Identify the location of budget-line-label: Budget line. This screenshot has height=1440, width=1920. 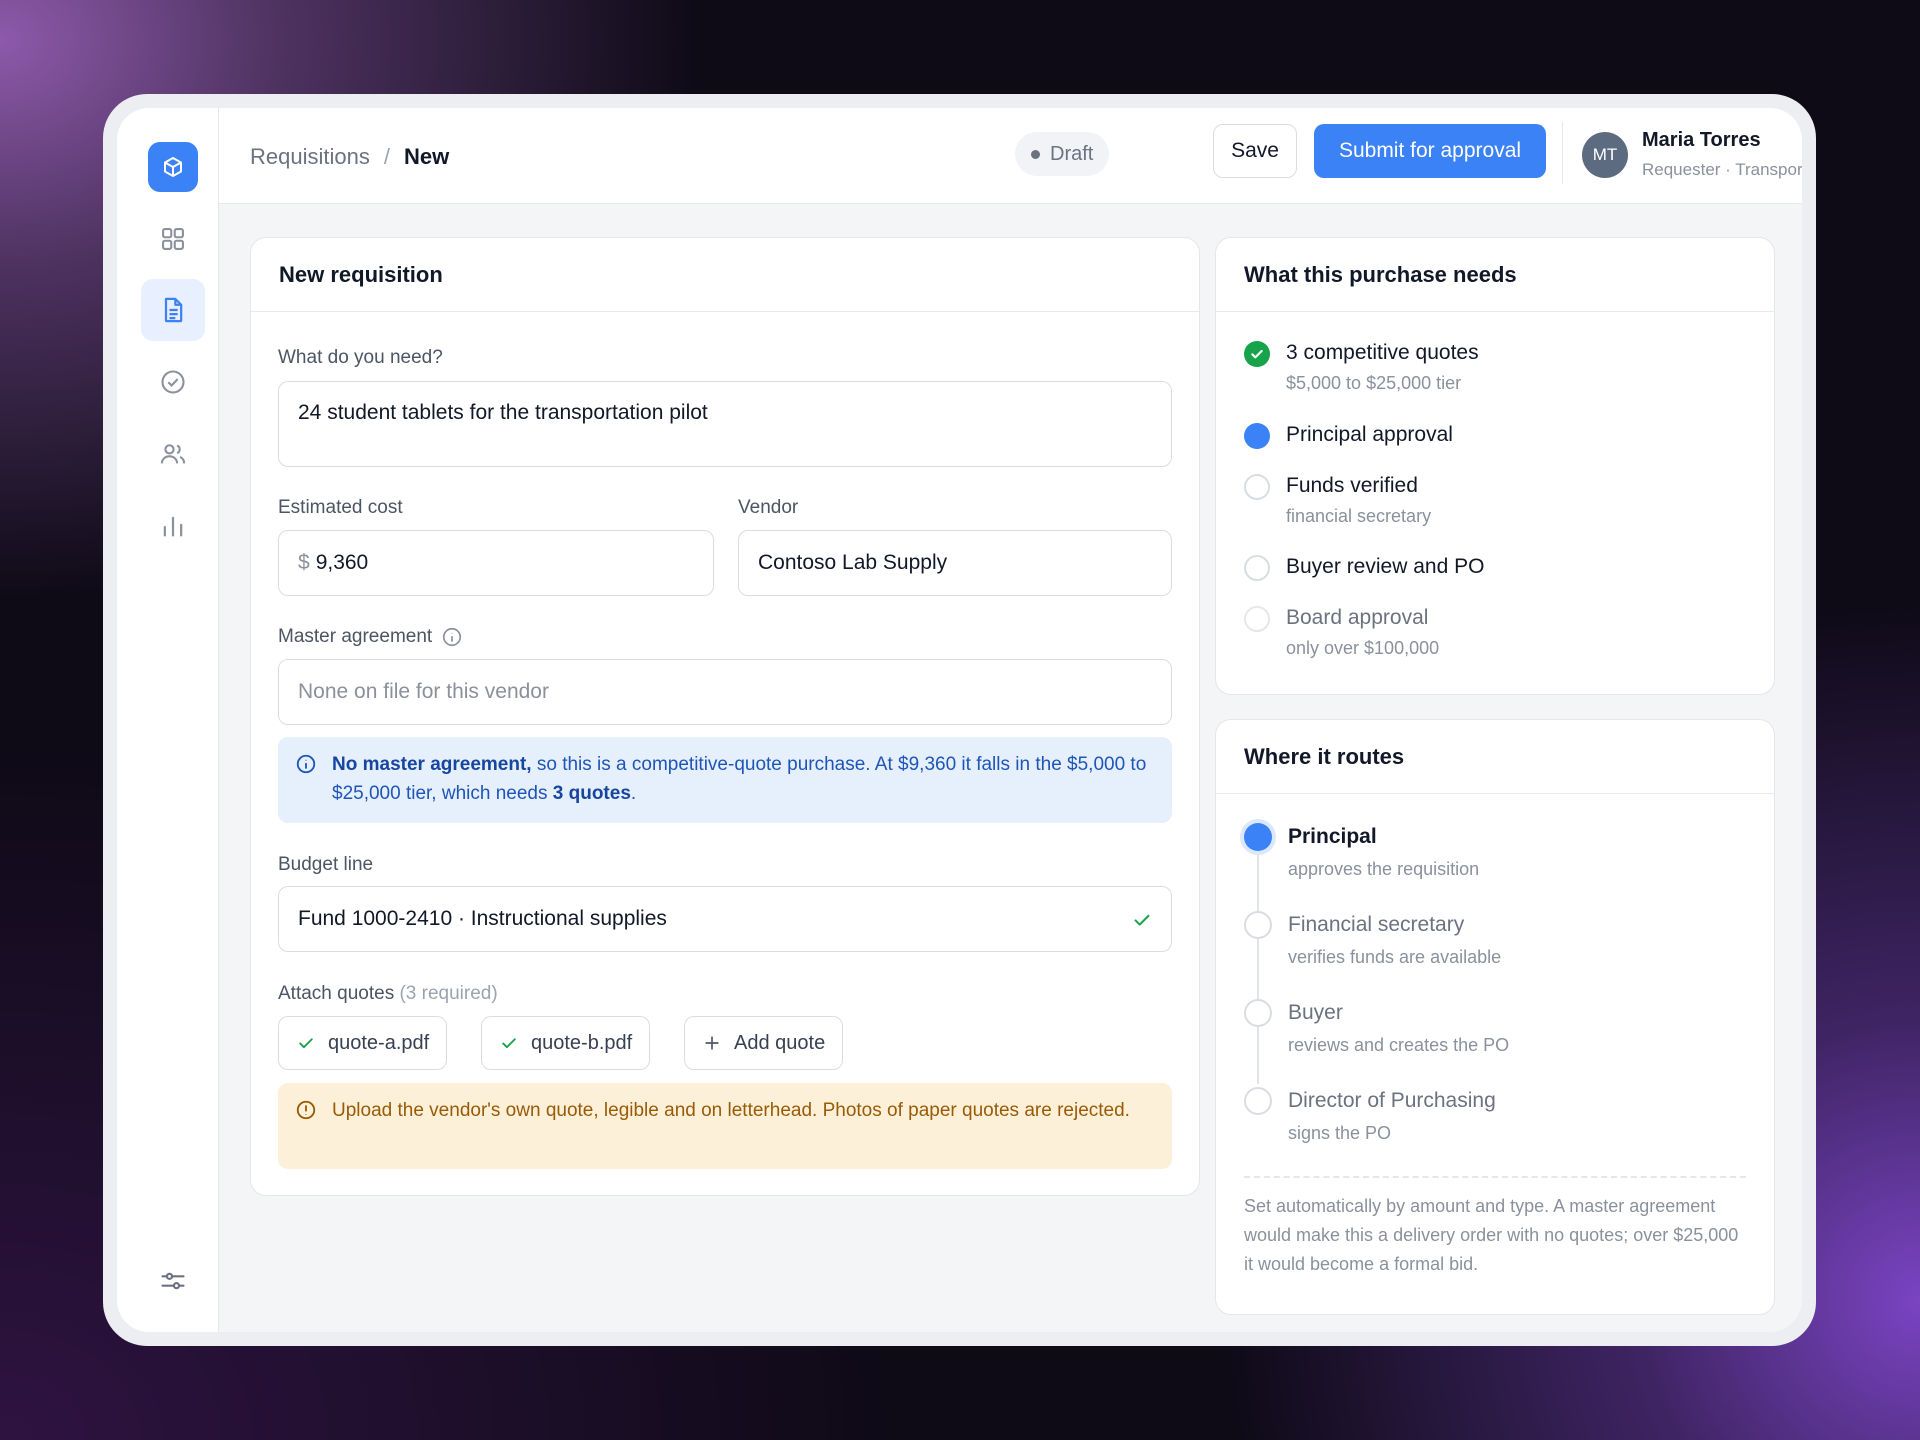
(326, 864).